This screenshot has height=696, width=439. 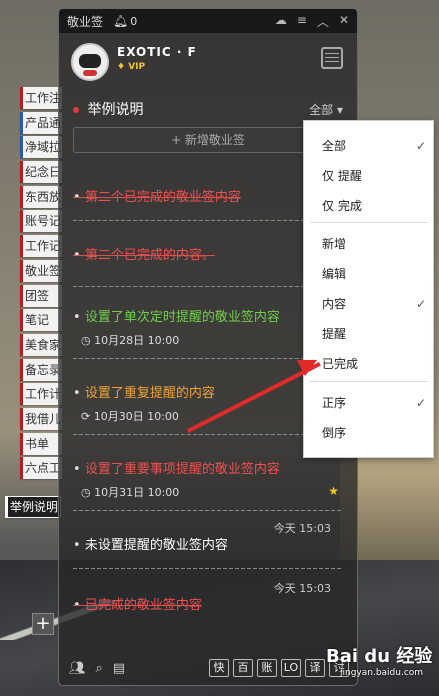 I want to click on menu-item-reminder-only: 仅 提醒, so click(x=372, y=176).